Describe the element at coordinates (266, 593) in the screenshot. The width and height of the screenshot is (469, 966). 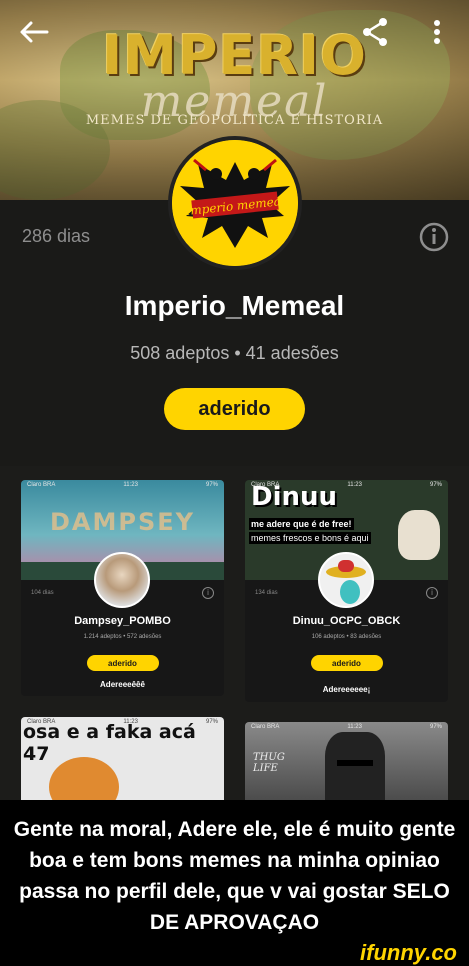
I see `card-days: 134 dias` at that location.